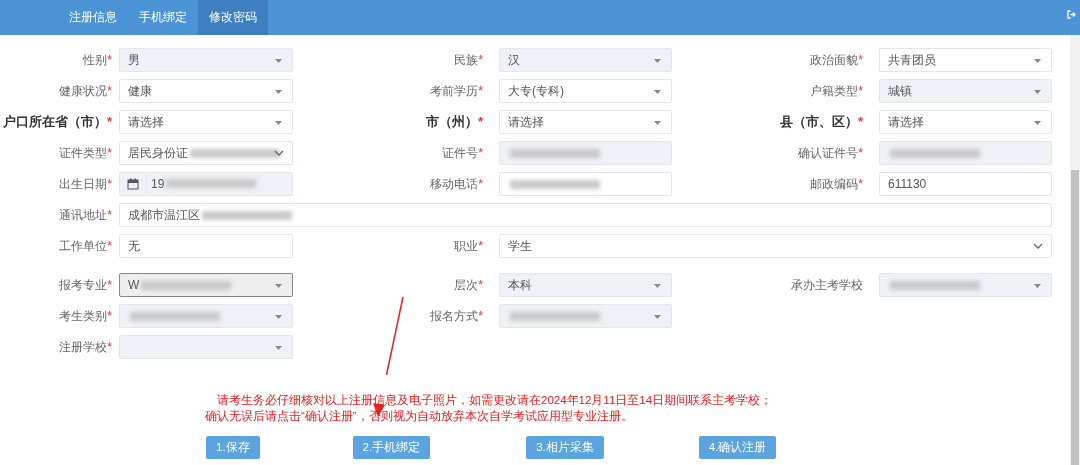  I want to click on dropdown-field: 学生, so click(775, 246).